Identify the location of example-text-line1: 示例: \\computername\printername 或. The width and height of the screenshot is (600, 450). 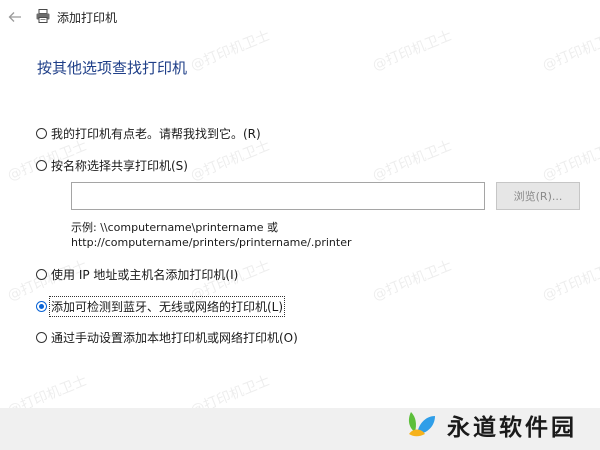
(175, 227).